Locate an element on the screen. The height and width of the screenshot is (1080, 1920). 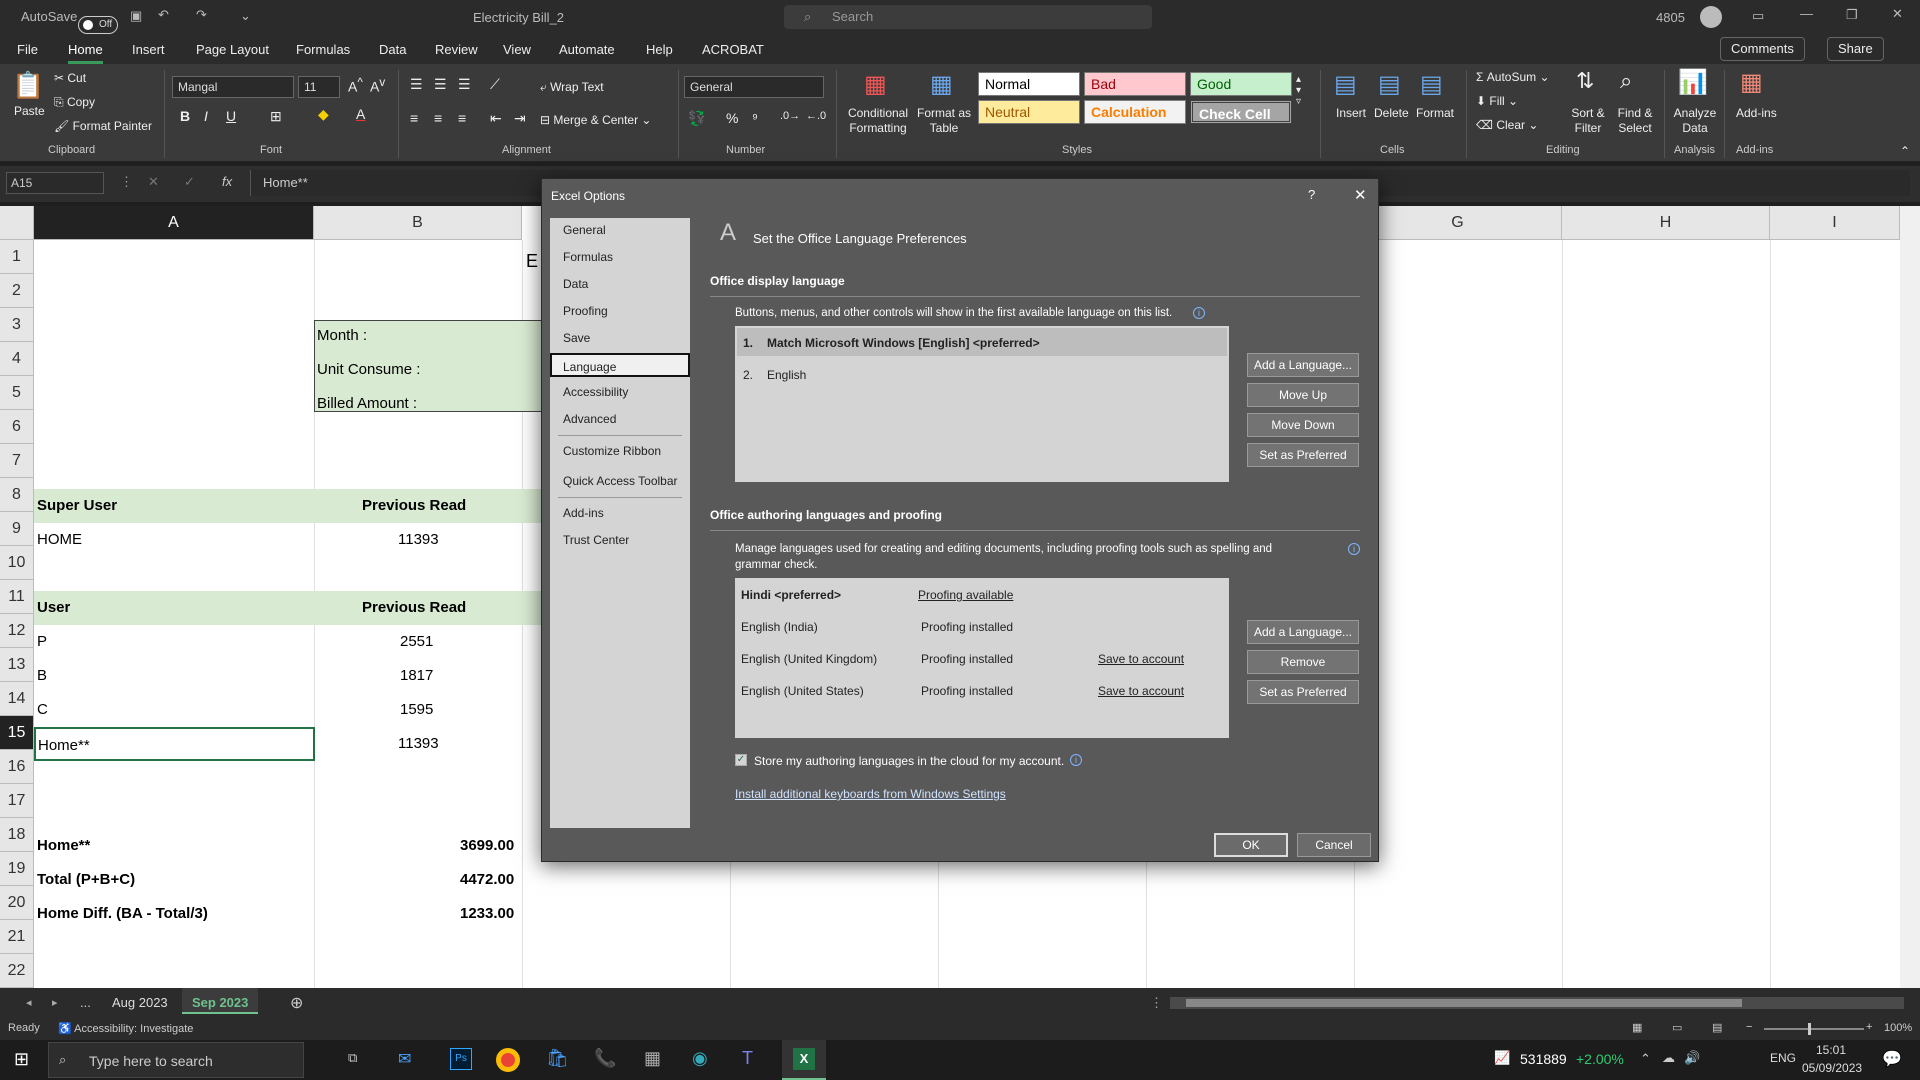
align-right-icon: ≡ is located at coordinates (462, 118).